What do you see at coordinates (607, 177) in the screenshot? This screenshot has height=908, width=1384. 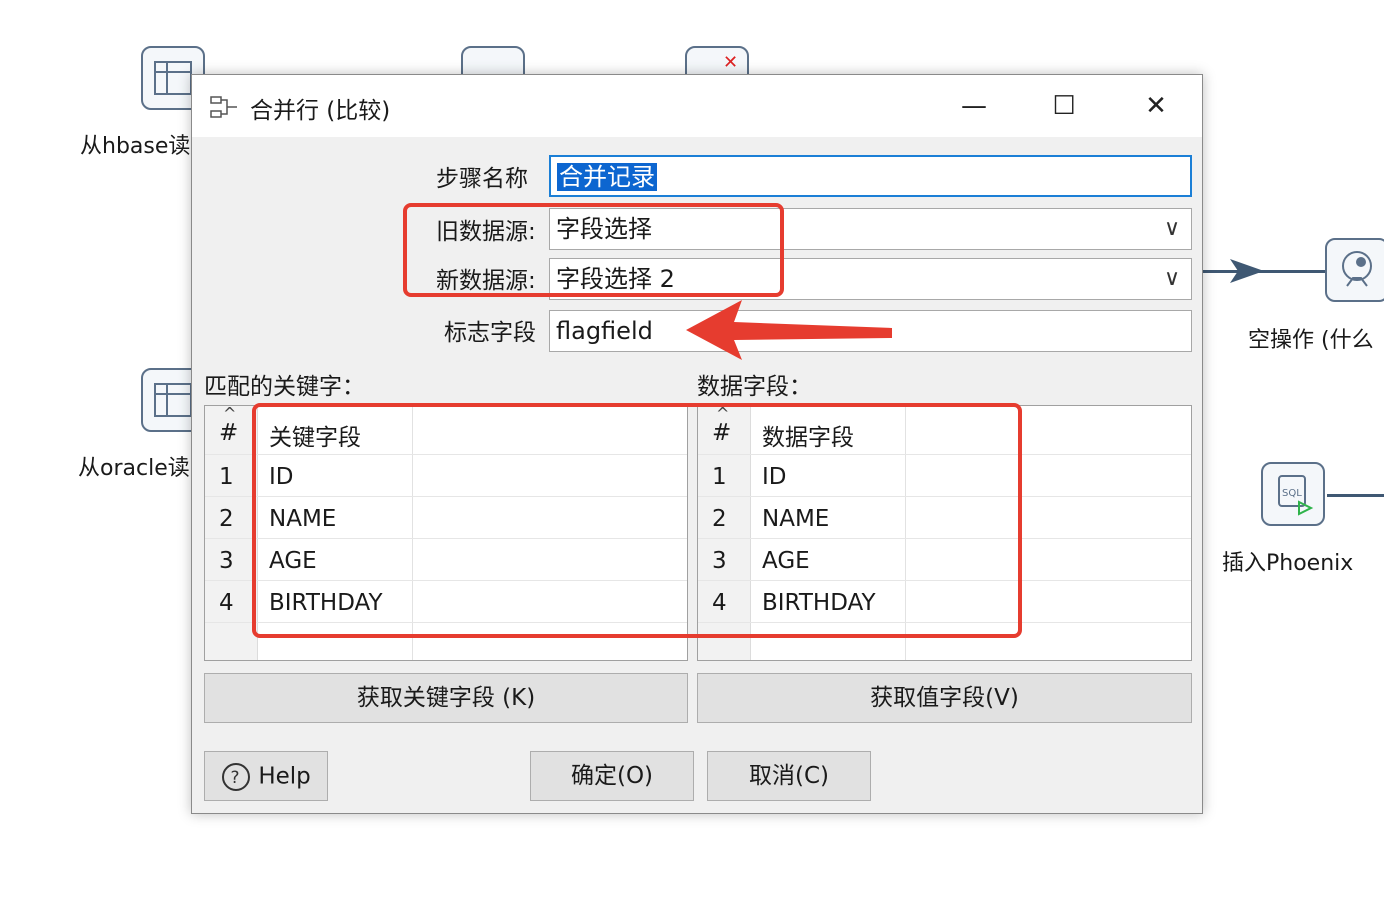 I see `step-name-value: 合并记录` at bounding box center [607, 177].